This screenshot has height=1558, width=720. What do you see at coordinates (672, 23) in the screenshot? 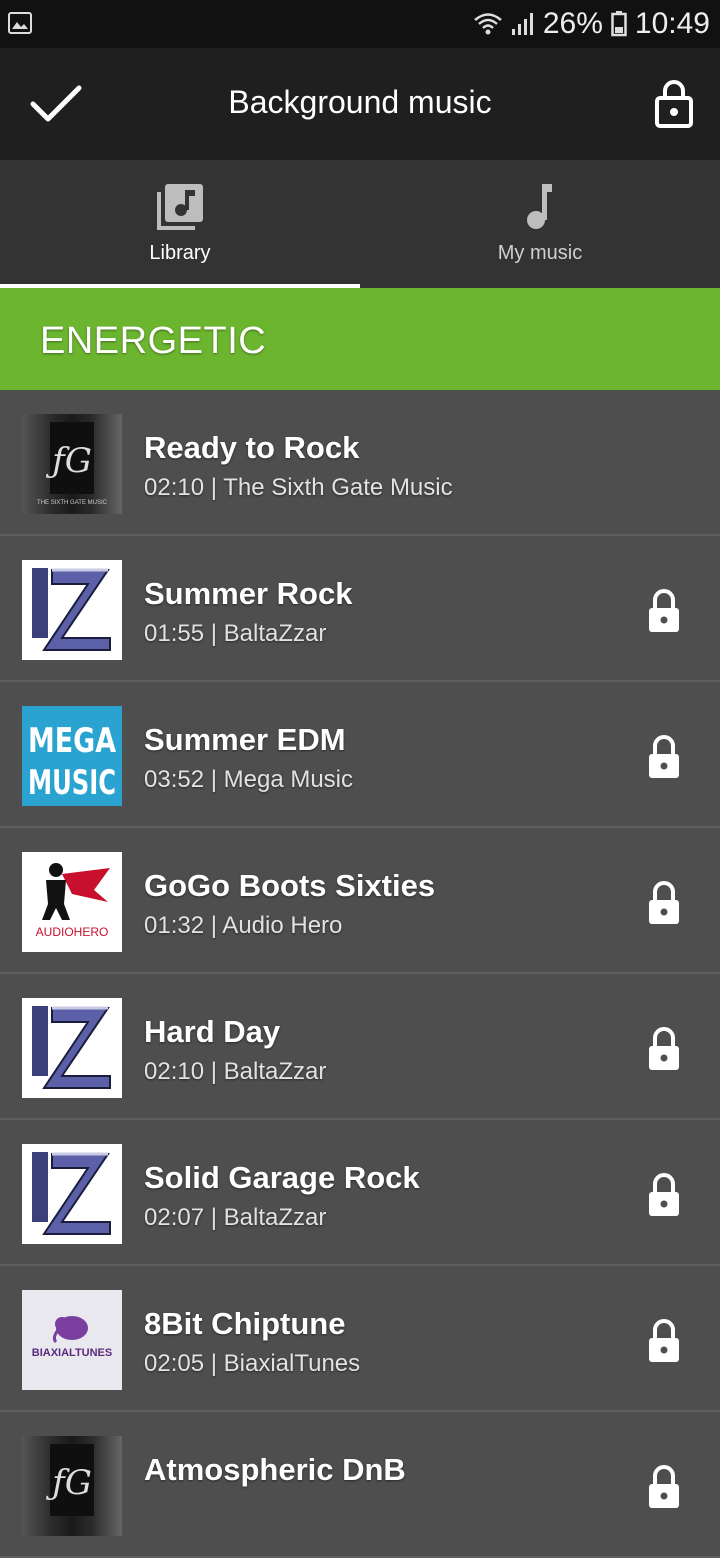
I see `clock: 10:49` at bounding box center [672, 23].